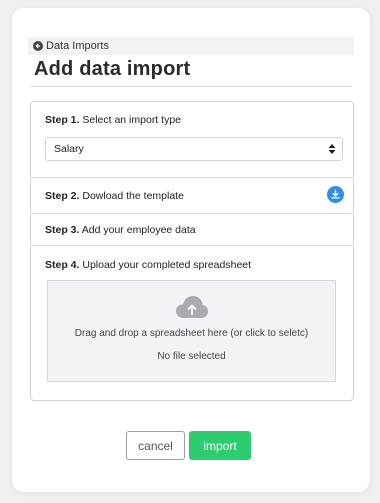 Image resolution: width=380 pixels, height=503 pixels. I want to click on step-2-number: Step 2., so click(62, 196).